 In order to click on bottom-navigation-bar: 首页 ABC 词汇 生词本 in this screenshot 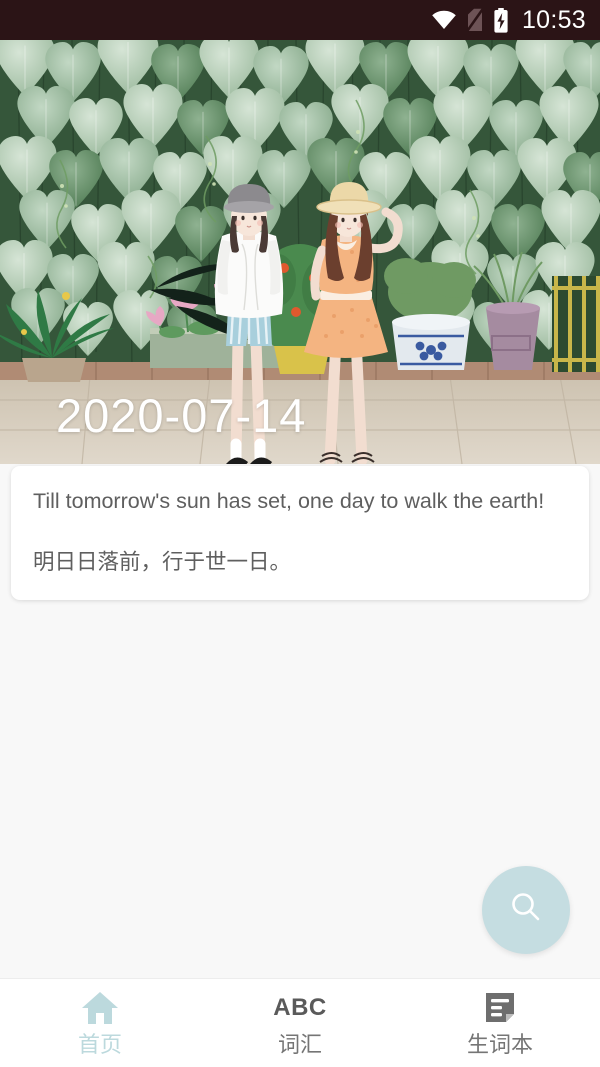, I will do `click(300, 1022)`.